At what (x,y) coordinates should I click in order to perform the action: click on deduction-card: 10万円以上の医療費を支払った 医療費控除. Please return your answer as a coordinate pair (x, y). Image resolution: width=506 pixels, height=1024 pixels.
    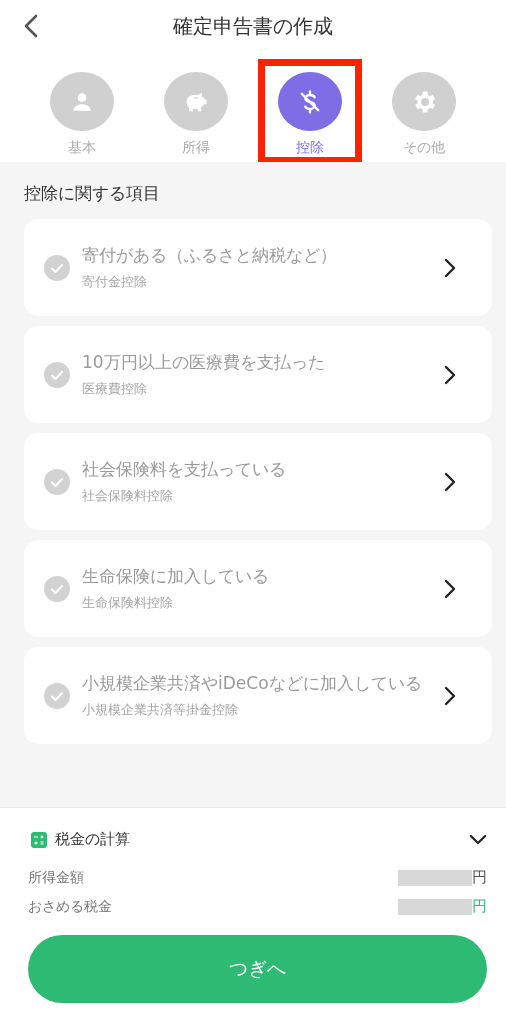
    Looking at the image, I should click on (258, 374).